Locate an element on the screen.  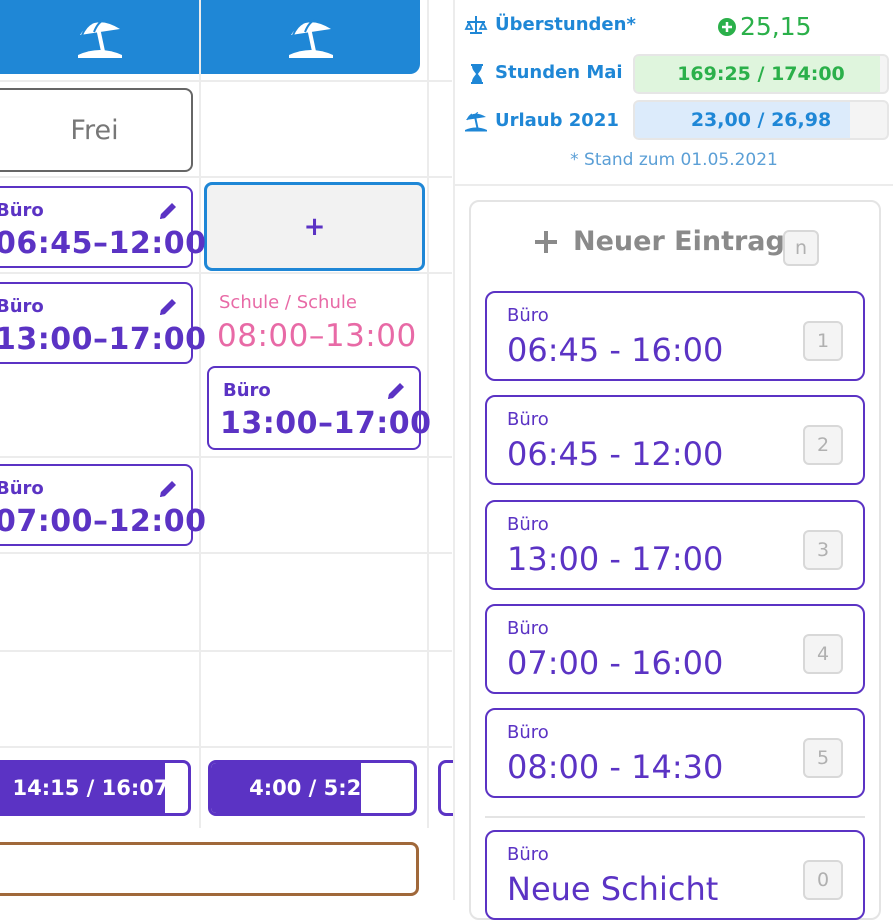
entry-time: Neue Schicht is located at coordinates (613, 889).